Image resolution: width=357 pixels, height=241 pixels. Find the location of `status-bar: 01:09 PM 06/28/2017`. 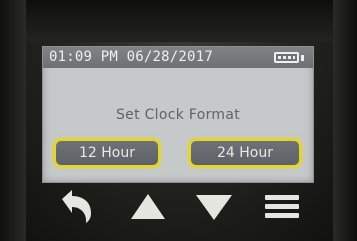

status-bar: 01:09 PM 06/28/2017 is located at coordinates (178, 57).